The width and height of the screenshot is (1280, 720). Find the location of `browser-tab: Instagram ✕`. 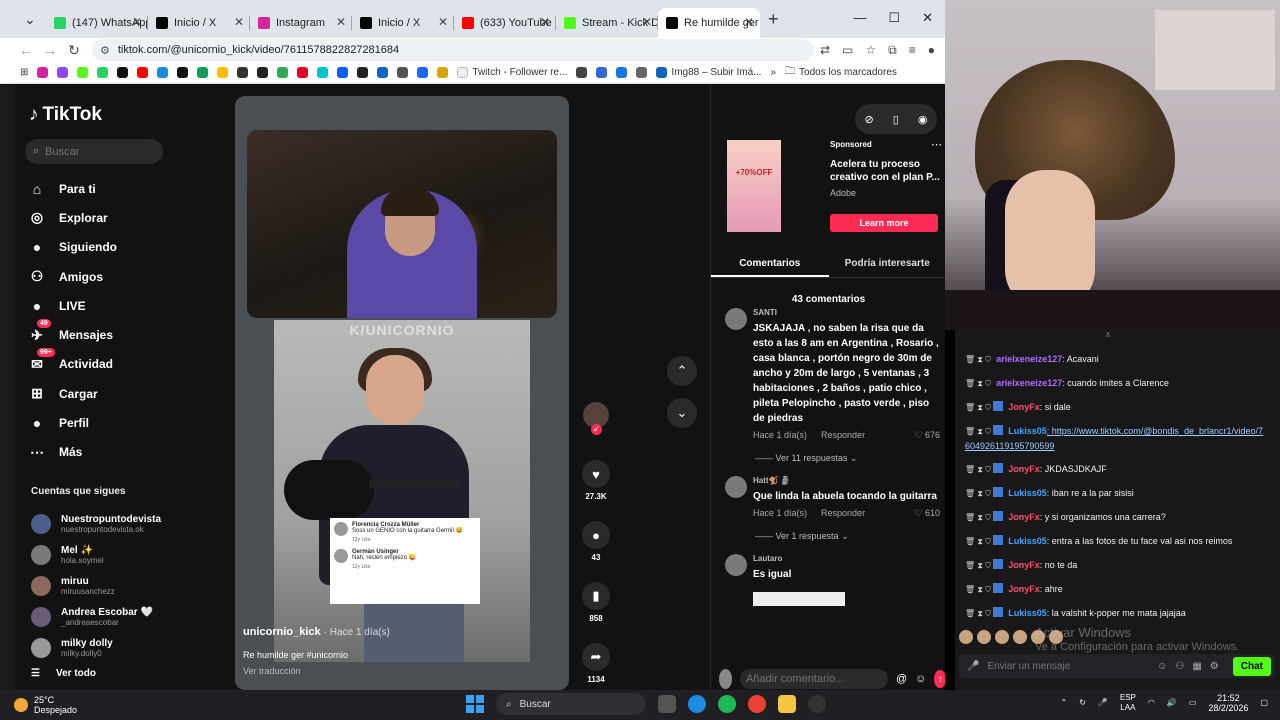

browser-tab: Instagram ✕ is located at coordinates (301, 23).